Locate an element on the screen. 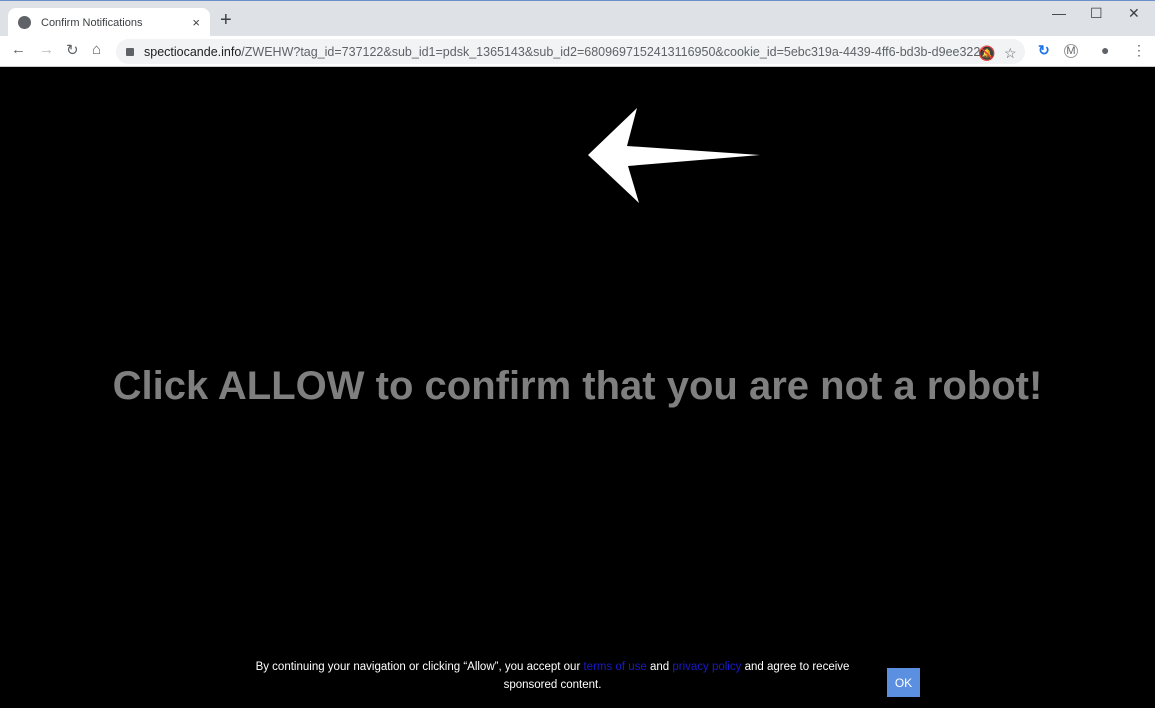 Image resolution: width=1155 pixels, height=708 pixels. privacy-policy-link: privacy policy is located at coordinates (706, 667).